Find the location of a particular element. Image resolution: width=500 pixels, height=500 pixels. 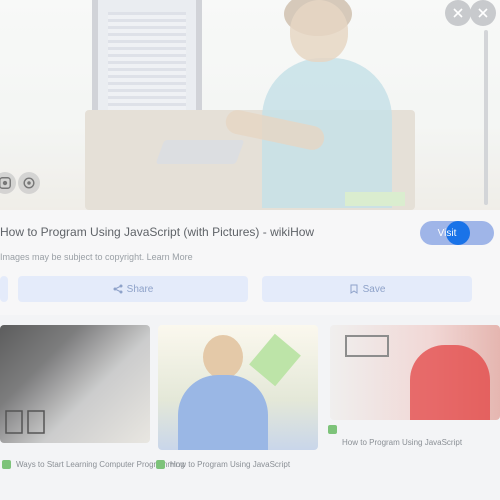

scrollbar is located at coordinates (486, 117).